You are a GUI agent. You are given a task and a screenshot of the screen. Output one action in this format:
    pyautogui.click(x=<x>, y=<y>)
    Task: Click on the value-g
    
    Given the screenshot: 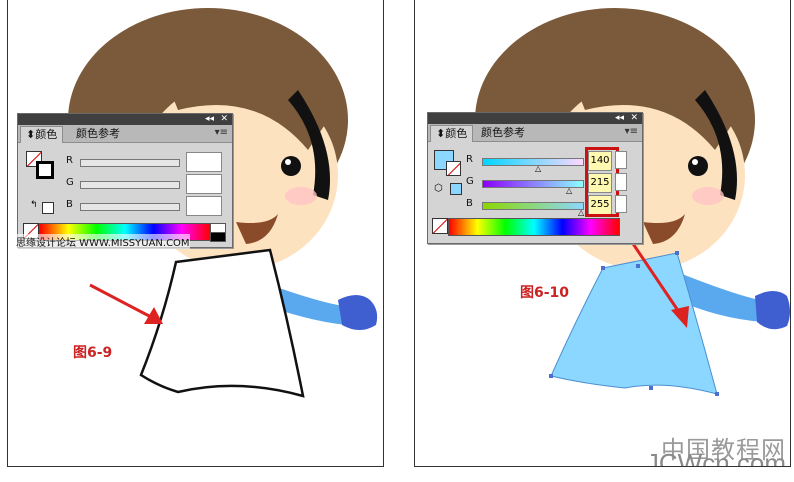 What is the action you would take?
    pyautogui.click(x=204, y=184)
    